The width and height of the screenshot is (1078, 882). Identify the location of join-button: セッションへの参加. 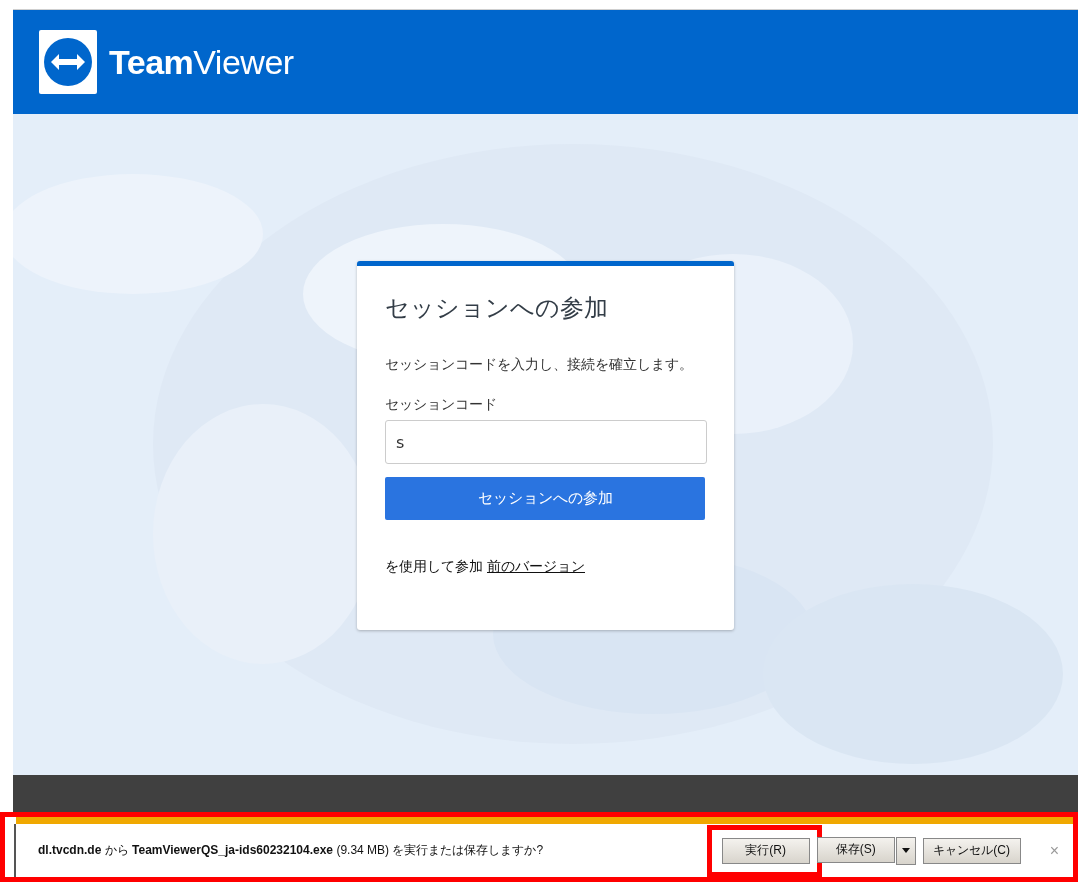
(545, 498).